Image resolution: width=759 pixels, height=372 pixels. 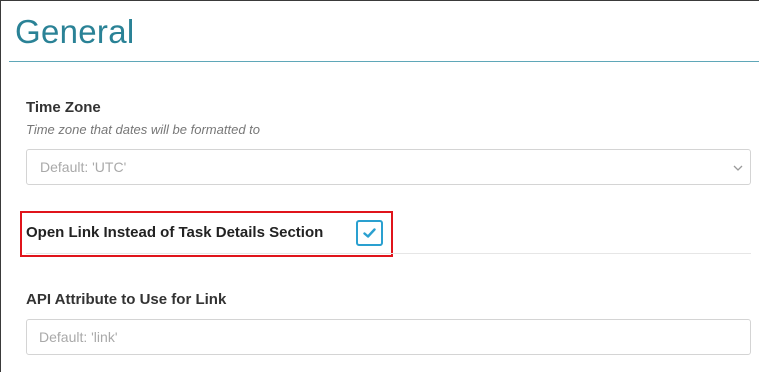 I want to click on timezone-select-value: Default: 'UTC', so click(x=83, y=167).